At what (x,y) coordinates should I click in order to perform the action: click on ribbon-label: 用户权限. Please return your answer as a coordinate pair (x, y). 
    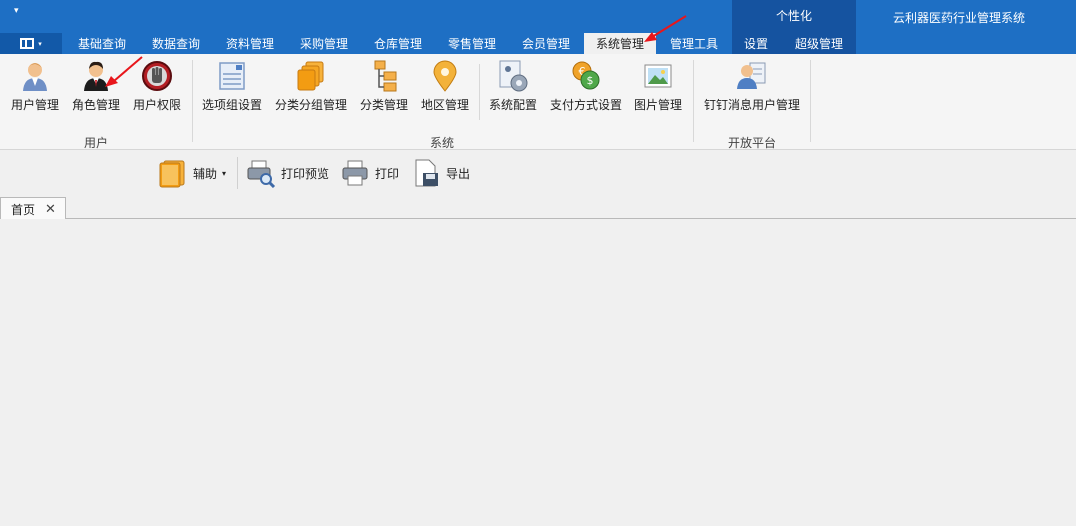
    Looking at the image, I should click on (156, 105).